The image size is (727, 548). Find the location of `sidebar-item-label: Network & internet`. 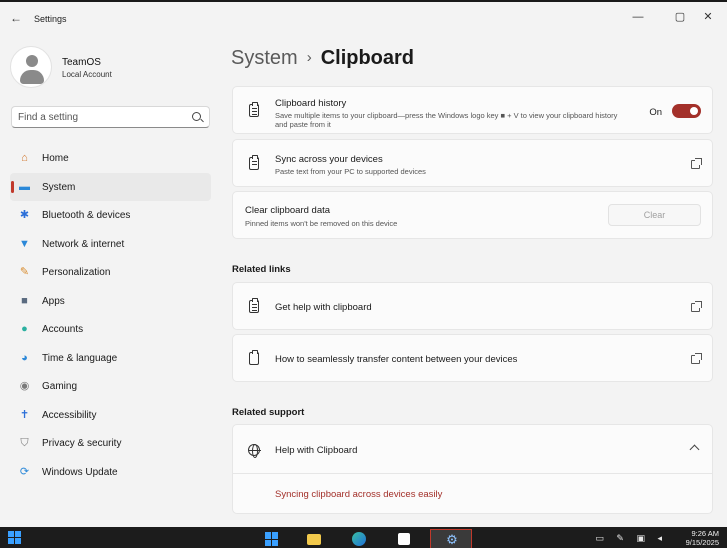

sidebar-item-label: Network & internet is located at coordinates (83, 244).